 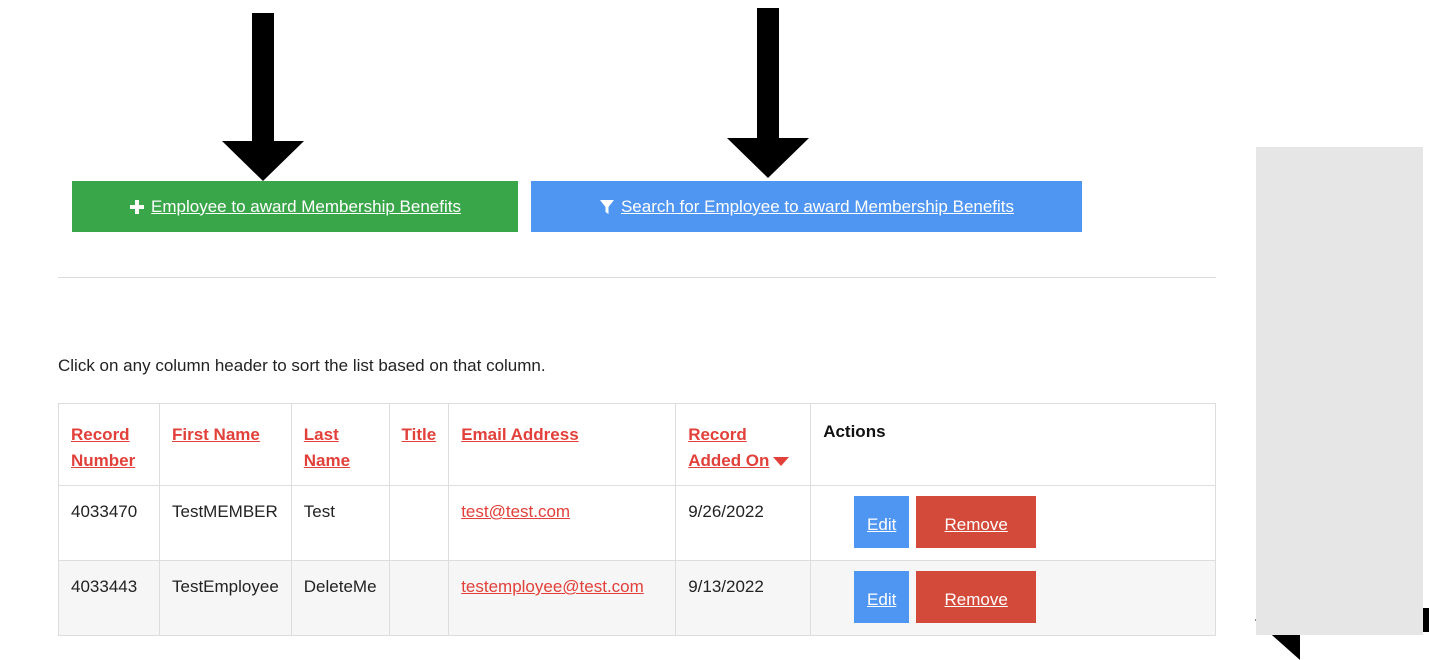 I want to click on header-email: Email Address, so click(x=562, y=444).